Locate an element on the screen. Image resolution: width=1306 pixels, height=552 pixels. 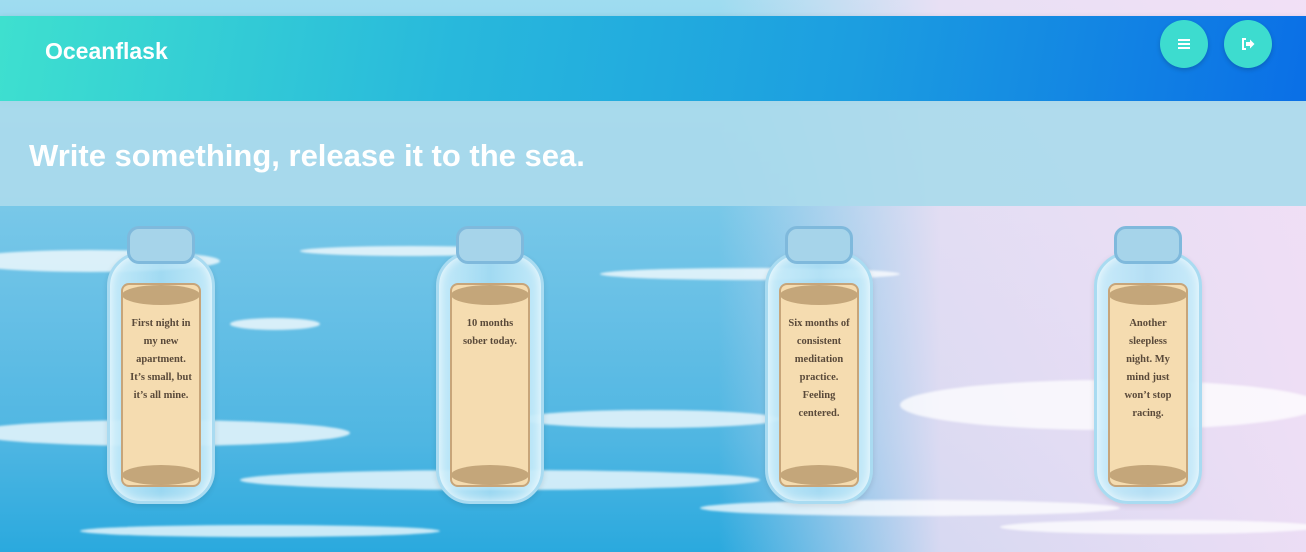
menu-button is located at coordinates (1184, 44).